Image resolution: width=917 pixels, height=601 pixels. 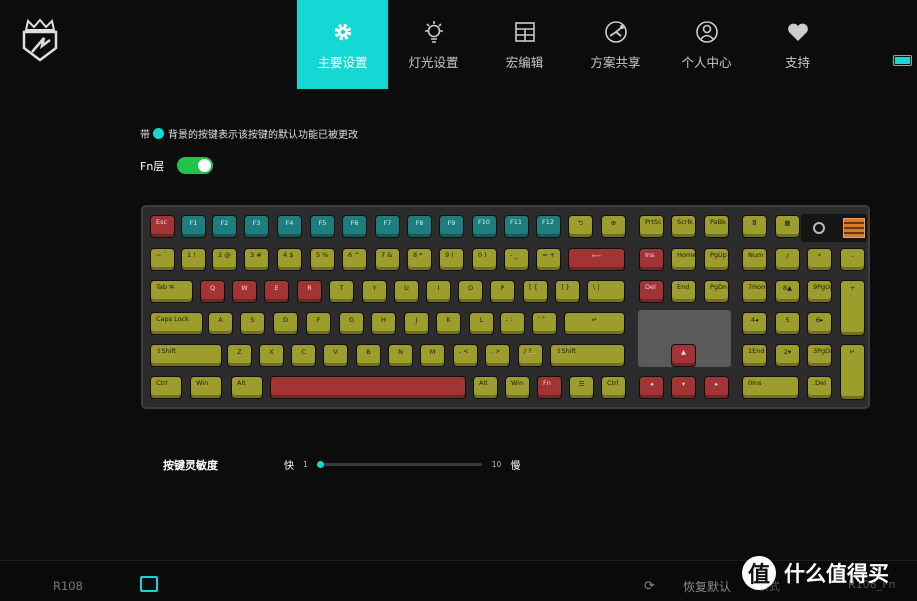 What do you see at coordinates (354, 226) in the screenshot?
I see `key: F6` at bounding box center [354, 226].